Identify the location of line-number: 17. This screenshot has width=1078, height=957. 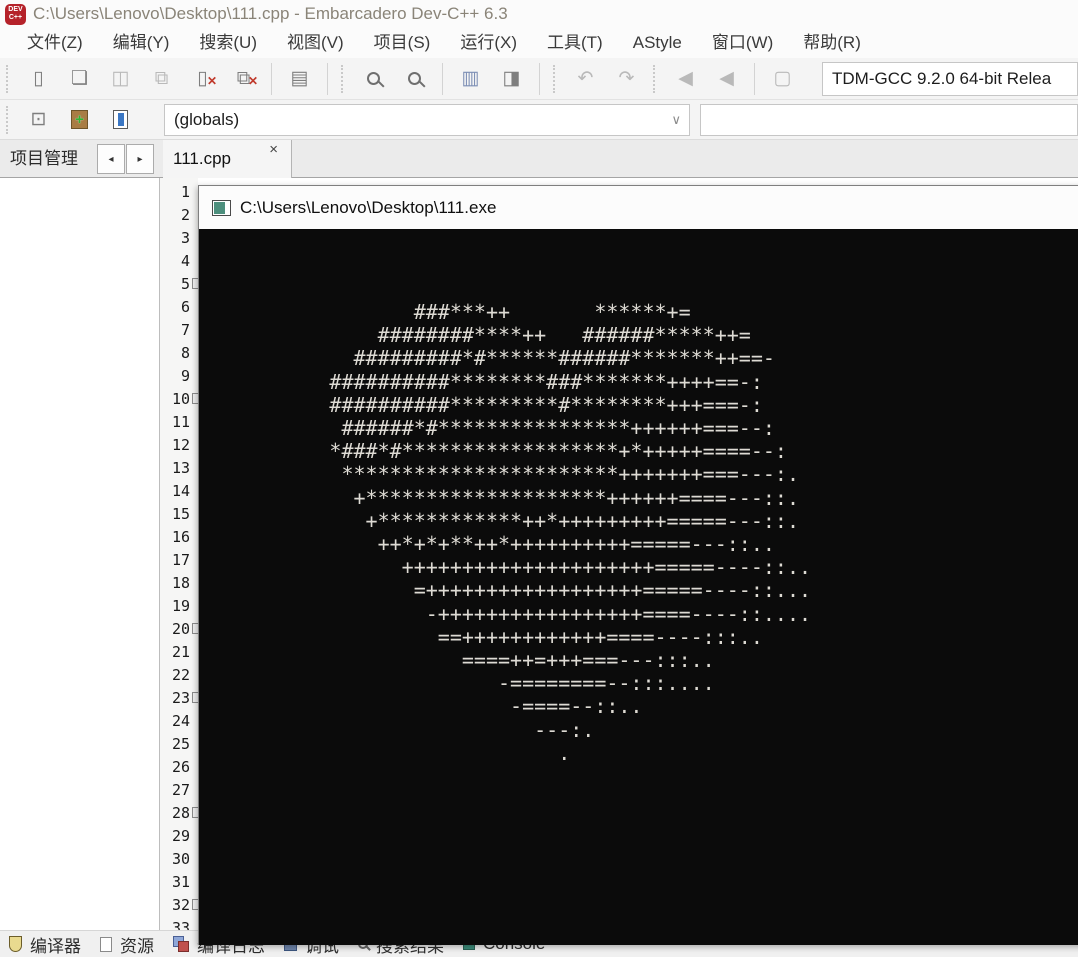
(180, 560).